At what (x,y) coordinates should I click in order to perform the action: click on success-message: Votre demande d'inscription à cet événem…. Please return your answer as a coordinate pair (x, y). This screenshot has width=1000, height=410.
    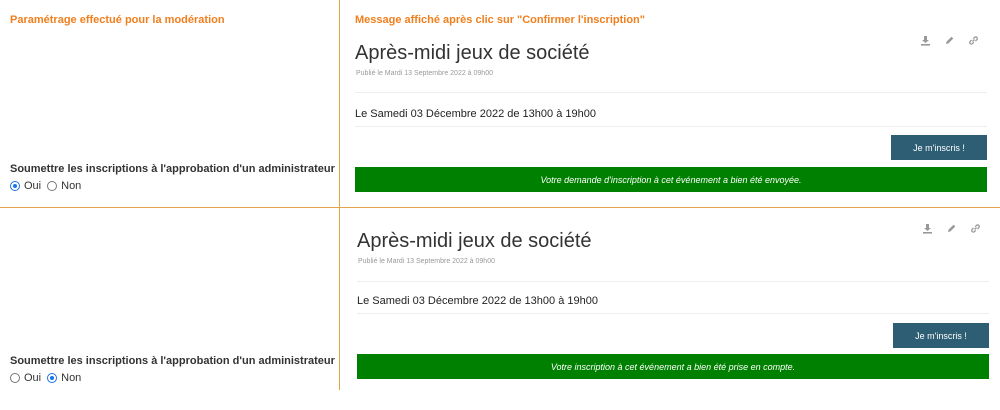
    Looking at the image, I should click on (671, 179).